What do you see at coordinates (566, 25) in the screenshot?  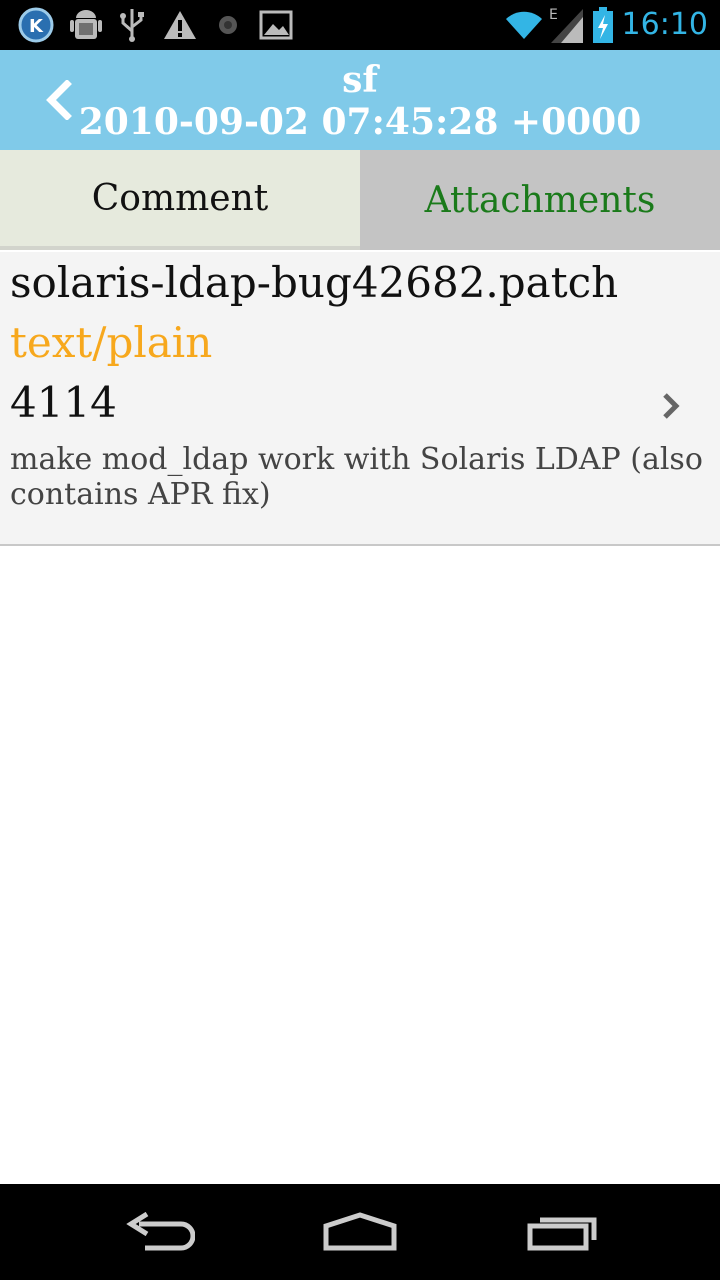 I see `signal-icon: E` at bounding box center [566, 25].